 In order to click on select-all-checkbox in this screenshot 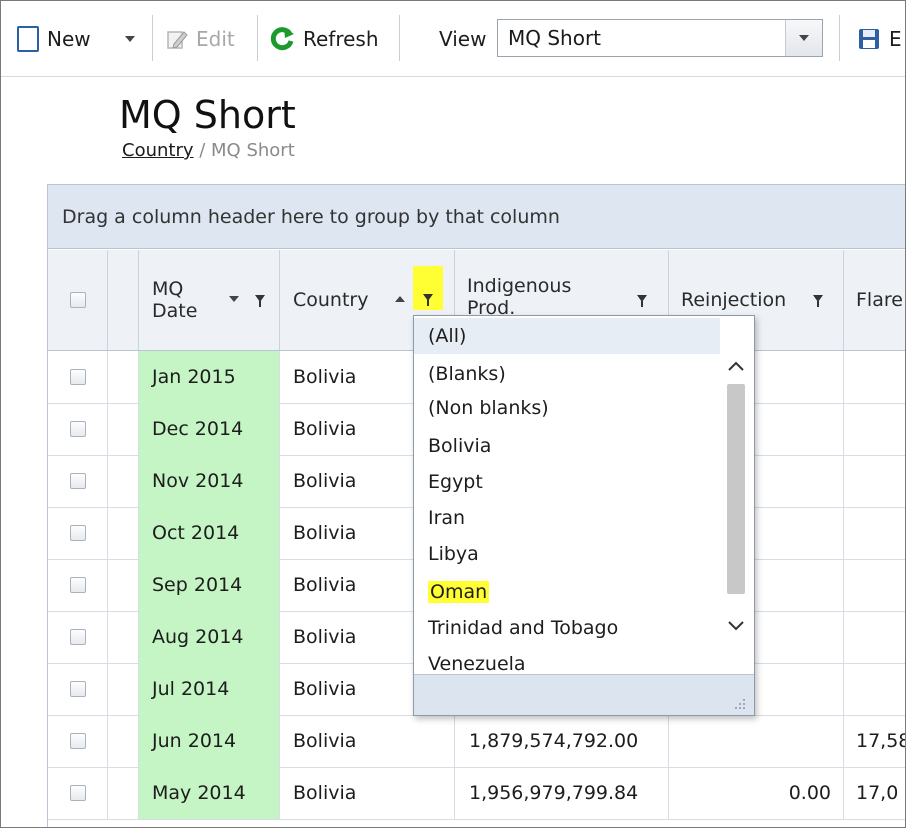, I will do `click(77, 300)`.